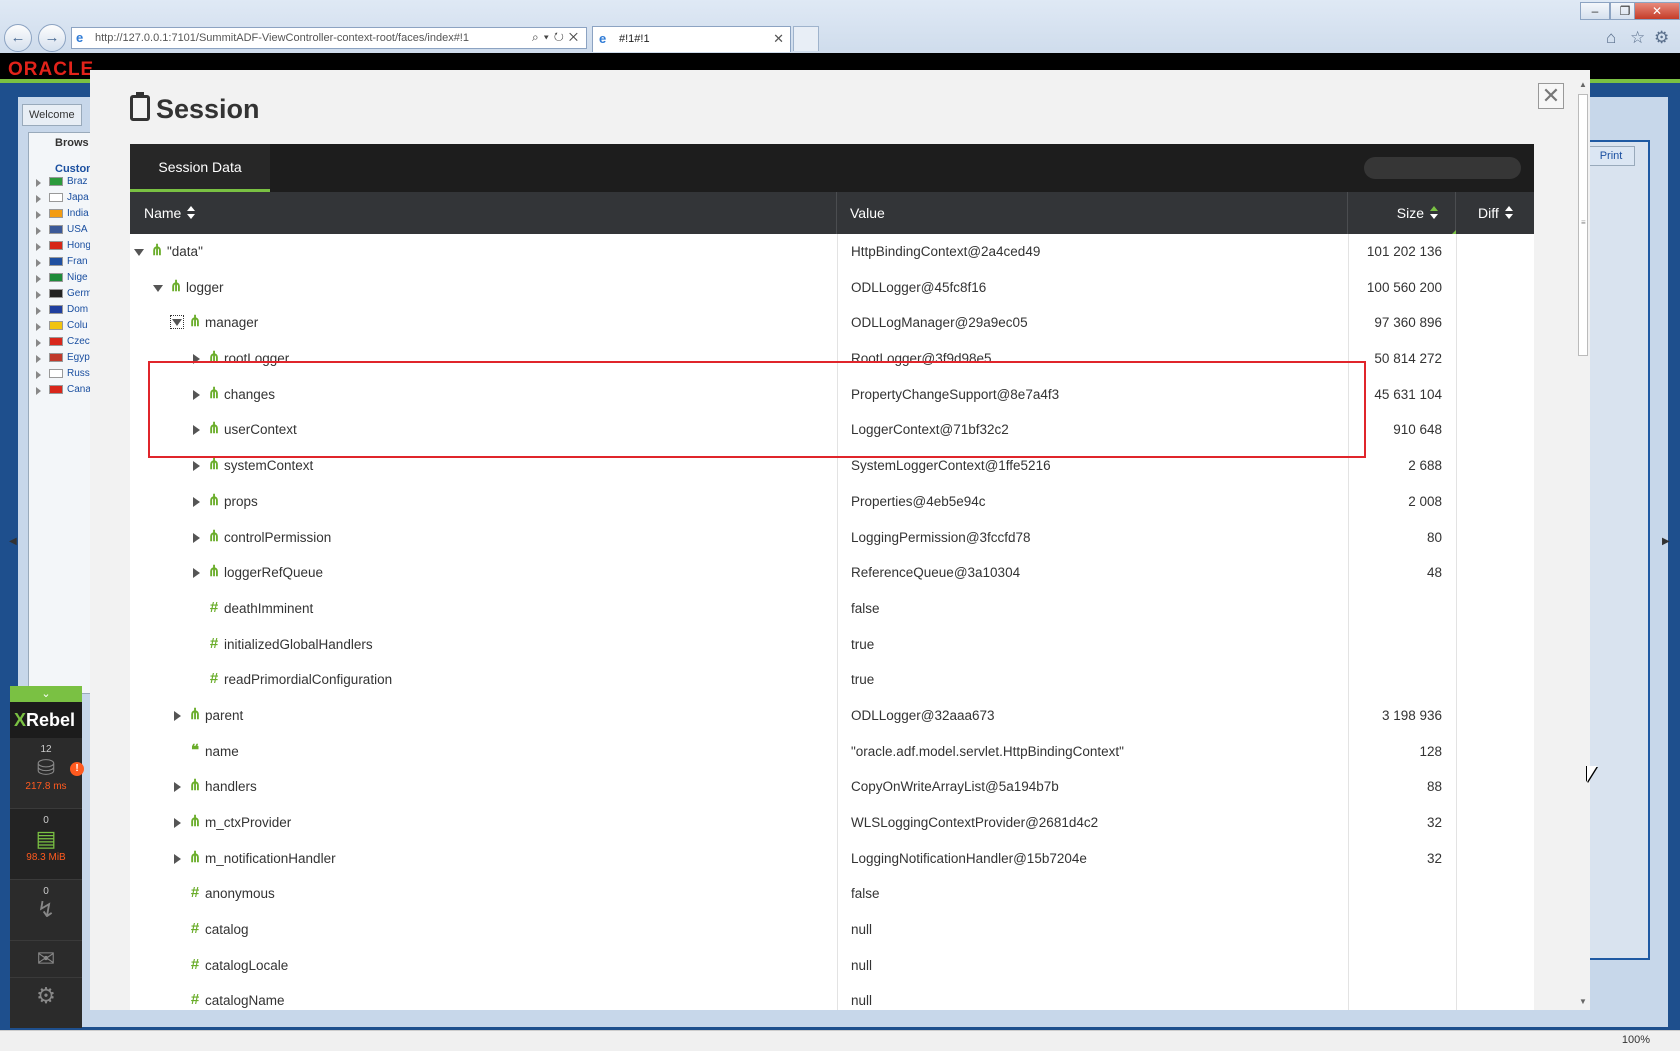 The width and height of the screenshot is (1680, 1051). Describe the element at coordinates (52, 38) in the screenshot. I see `forward-button: →` at that location.